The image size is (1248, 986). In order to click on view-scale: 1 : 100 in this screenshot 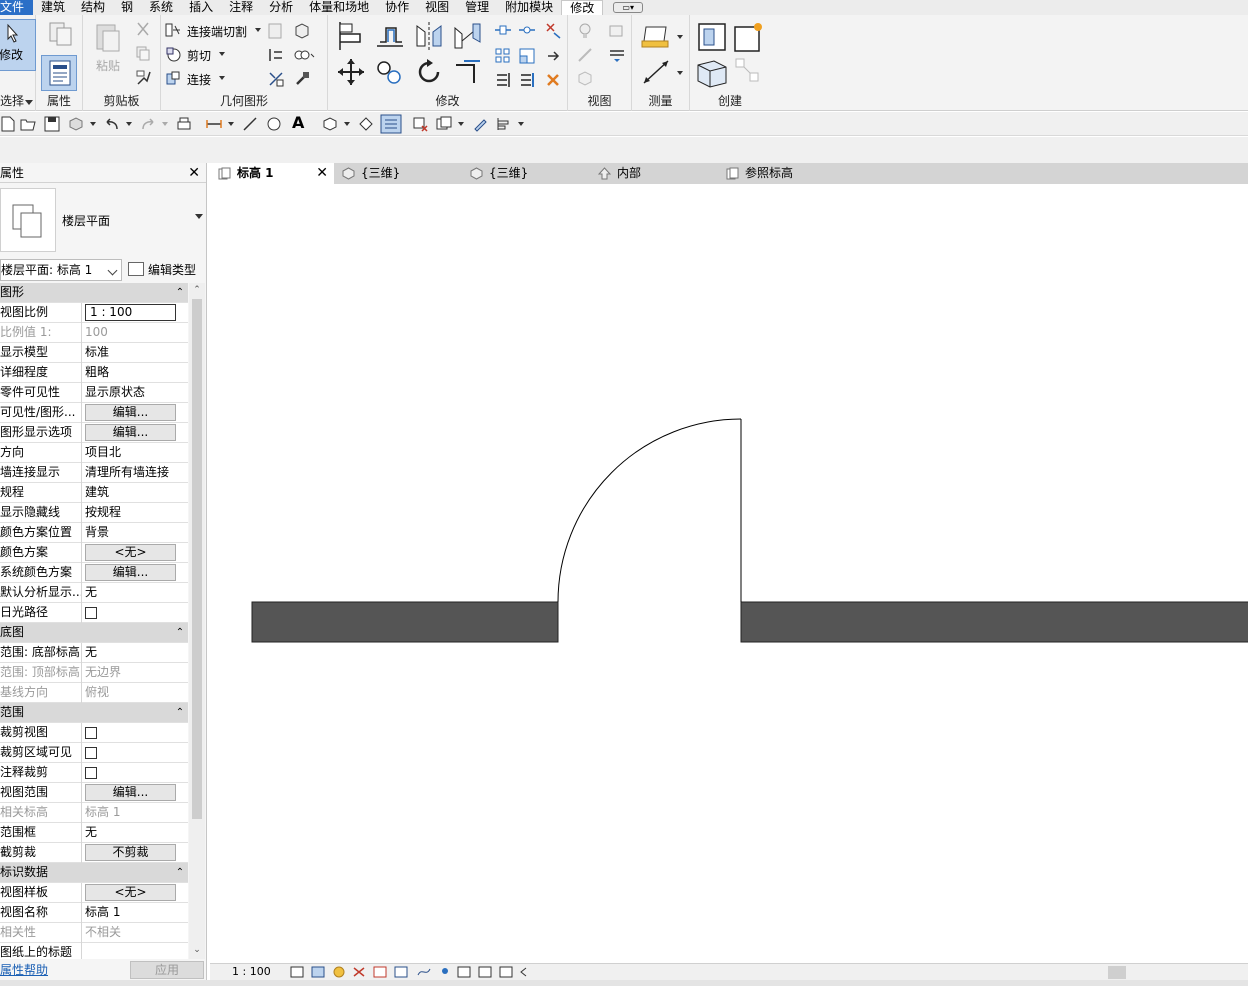, I will do `click(251, 971)`.